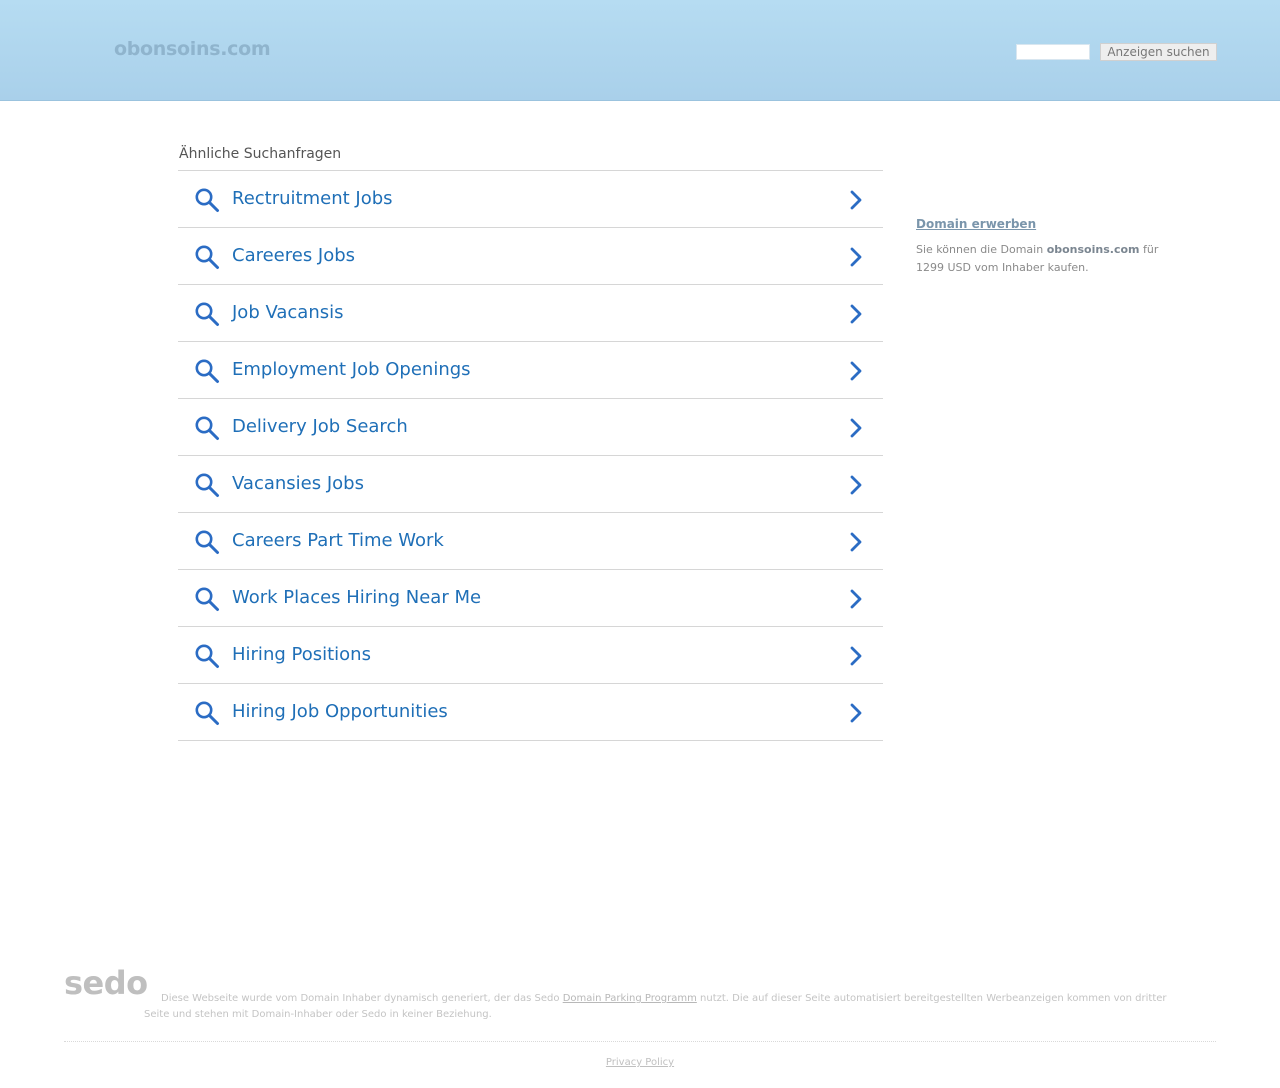  I want to click on privacy-policy: Privacy Policy, so click(640, 1062).